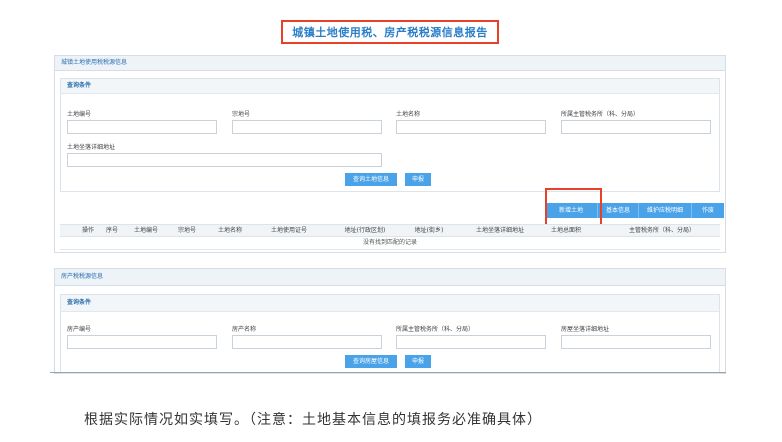  Describe the element at coordinates (666, 210) in the screenshot. I see `maintain-taxable-details-button: 维护应税明细` at that location.